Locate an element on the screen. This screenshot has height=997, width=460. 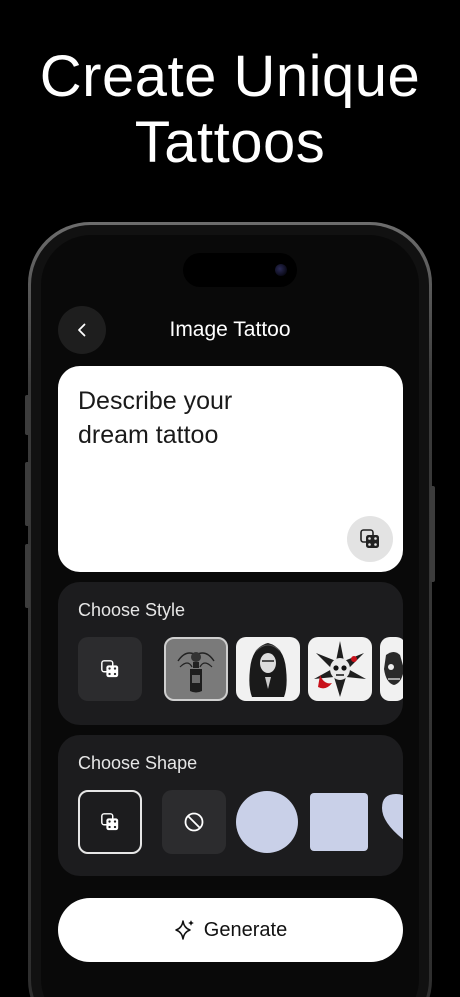
shape-random-button is located at coordinates (110, 822).